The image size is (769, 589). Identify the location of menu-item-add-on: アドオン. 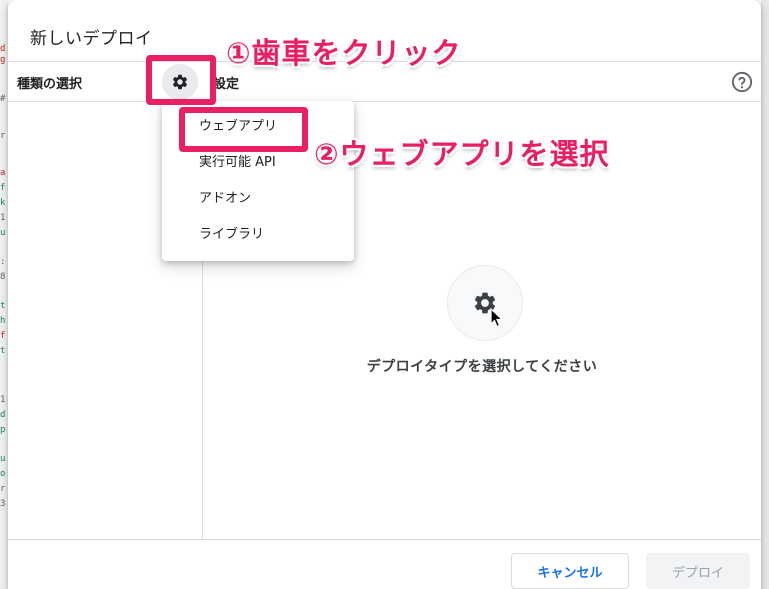
(258, 199).